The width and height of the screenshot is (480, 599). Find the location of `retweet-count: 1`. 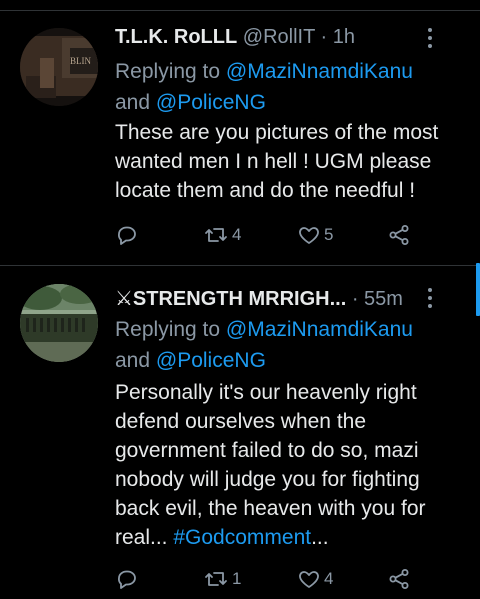

retweet-count: 1 is located at coordinates (237, 578).